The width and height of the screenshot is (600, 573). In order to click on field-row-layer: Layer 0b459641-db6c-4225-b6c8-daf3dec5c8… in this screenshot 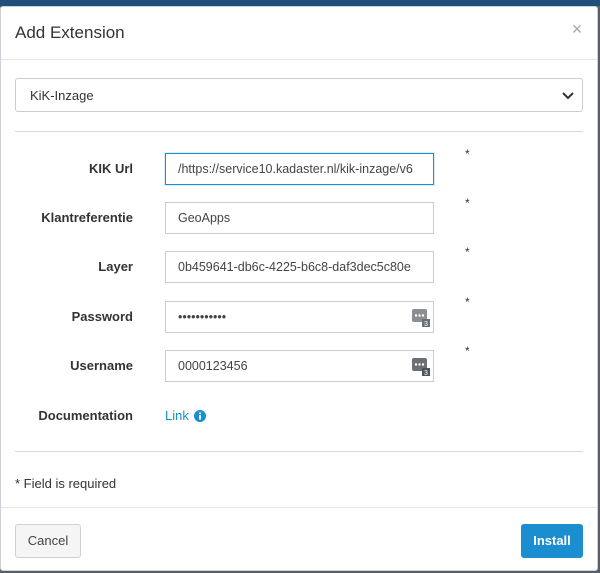, I will do `click(299, 264)`.